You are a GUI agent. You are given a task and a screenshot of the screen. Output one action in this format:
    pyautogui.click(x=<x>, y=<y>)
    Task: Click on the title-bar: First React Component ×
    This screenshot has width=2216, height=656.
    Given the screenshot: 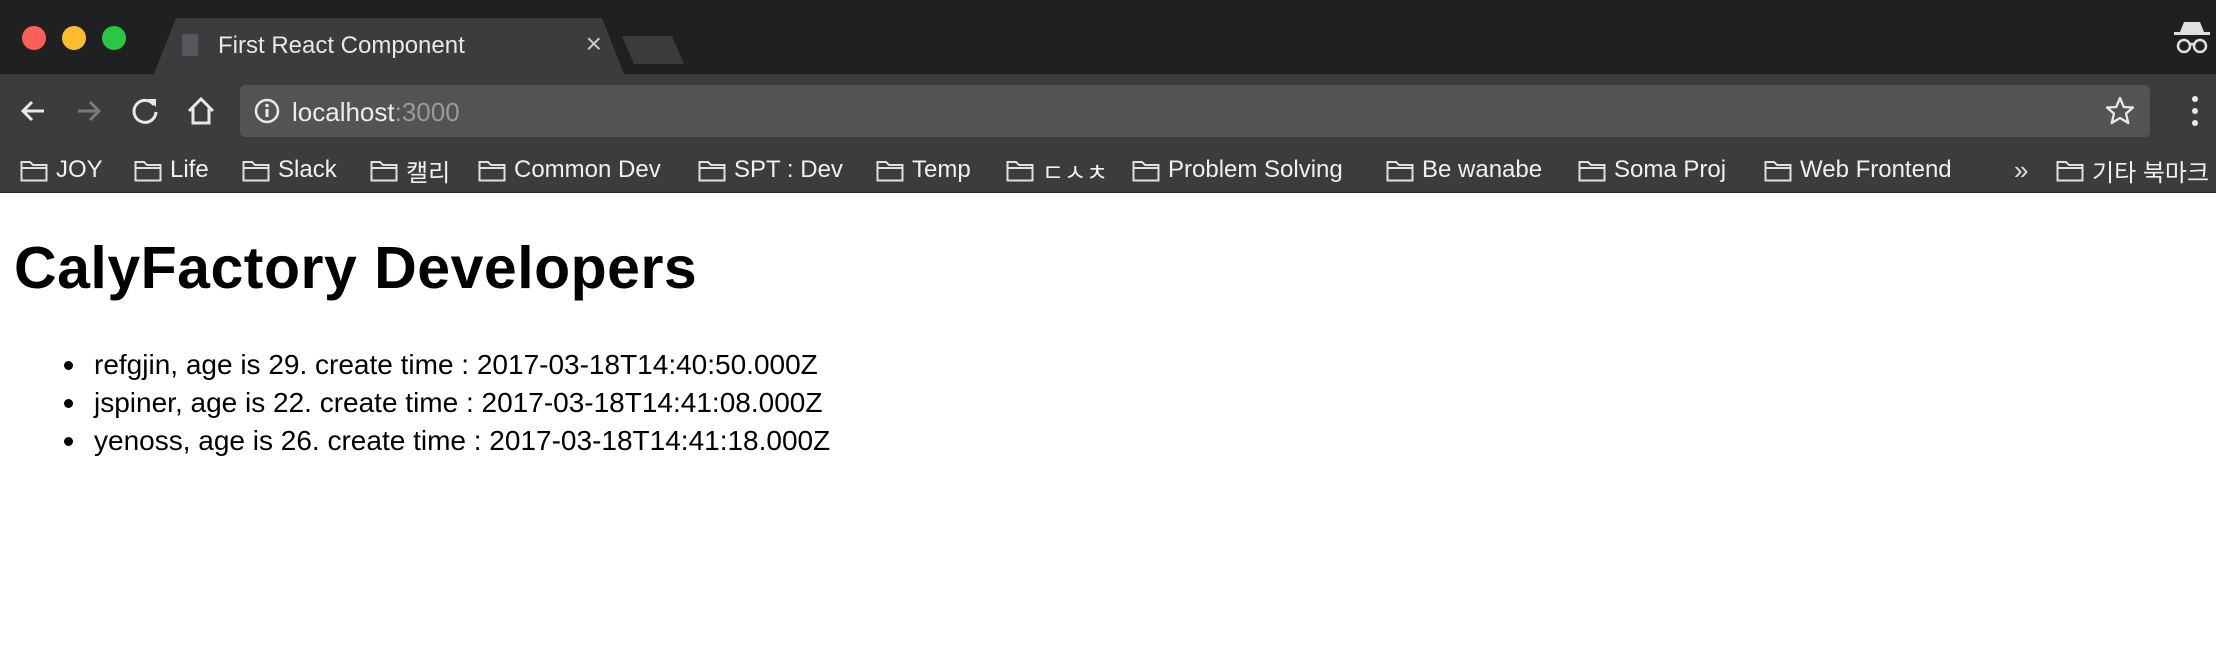 What is the action you would take?
    pyautogui.click(x=1108, y=37)
    